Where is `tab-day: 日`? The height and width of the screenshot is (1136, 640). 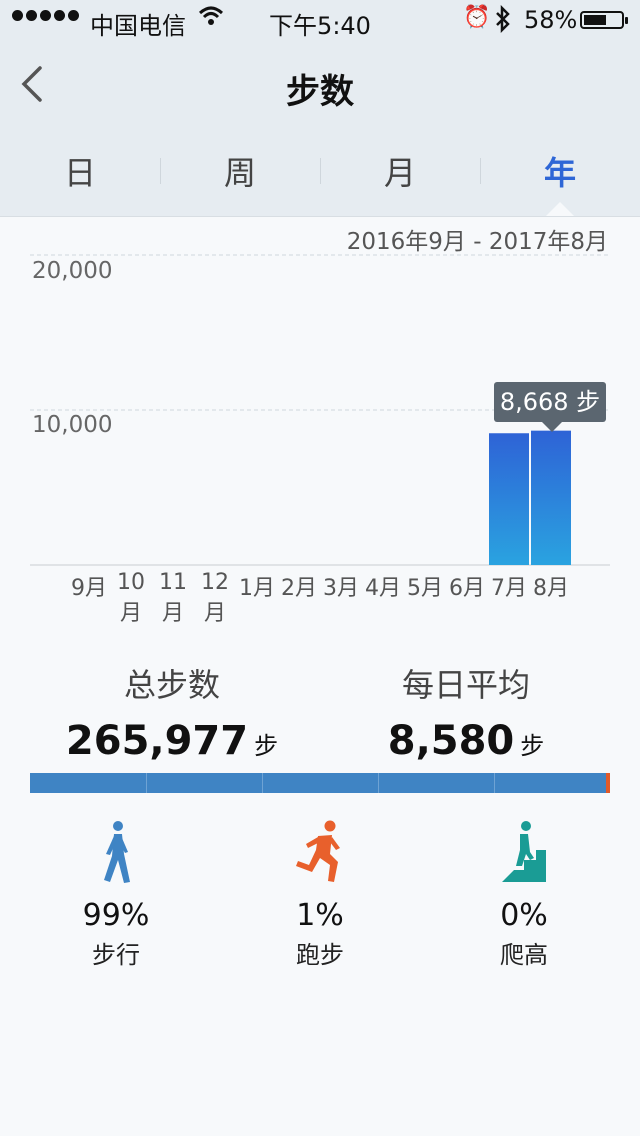 tab-day: 日 is located at coordinates (80, 173).